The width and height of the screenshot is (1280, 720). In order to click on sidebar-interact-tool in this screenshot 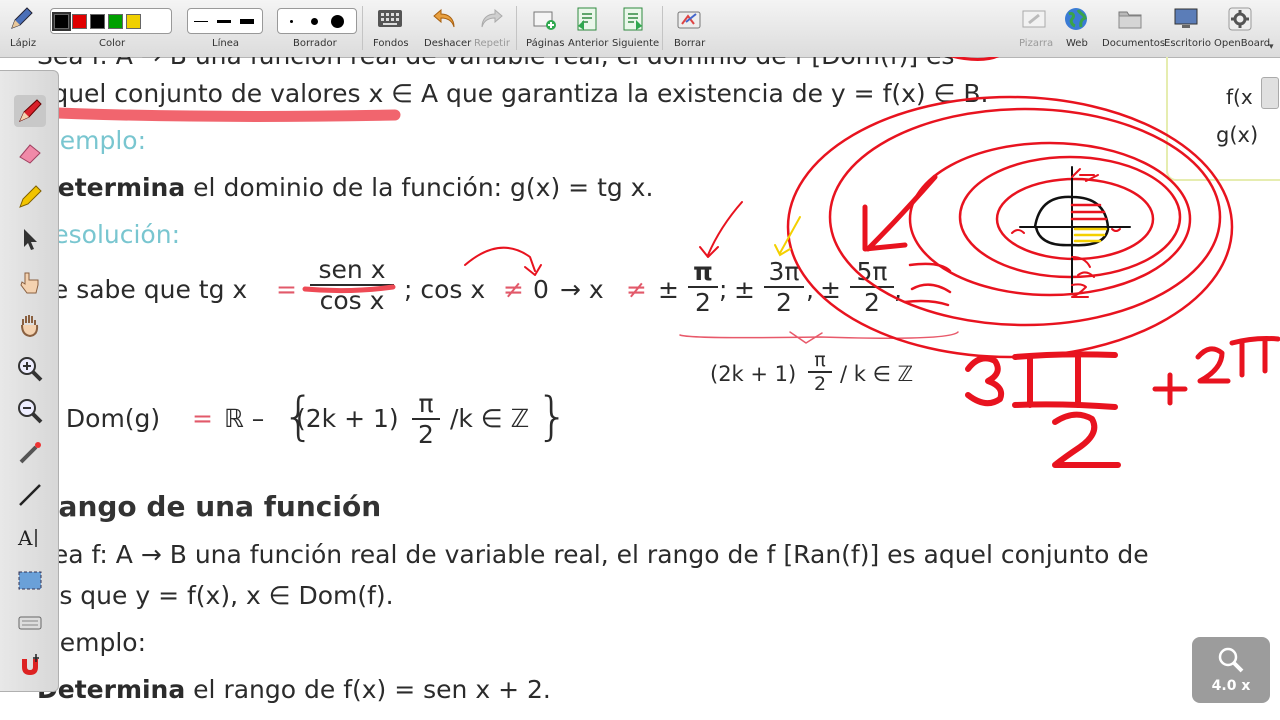, I will do `click(30, 283)`.